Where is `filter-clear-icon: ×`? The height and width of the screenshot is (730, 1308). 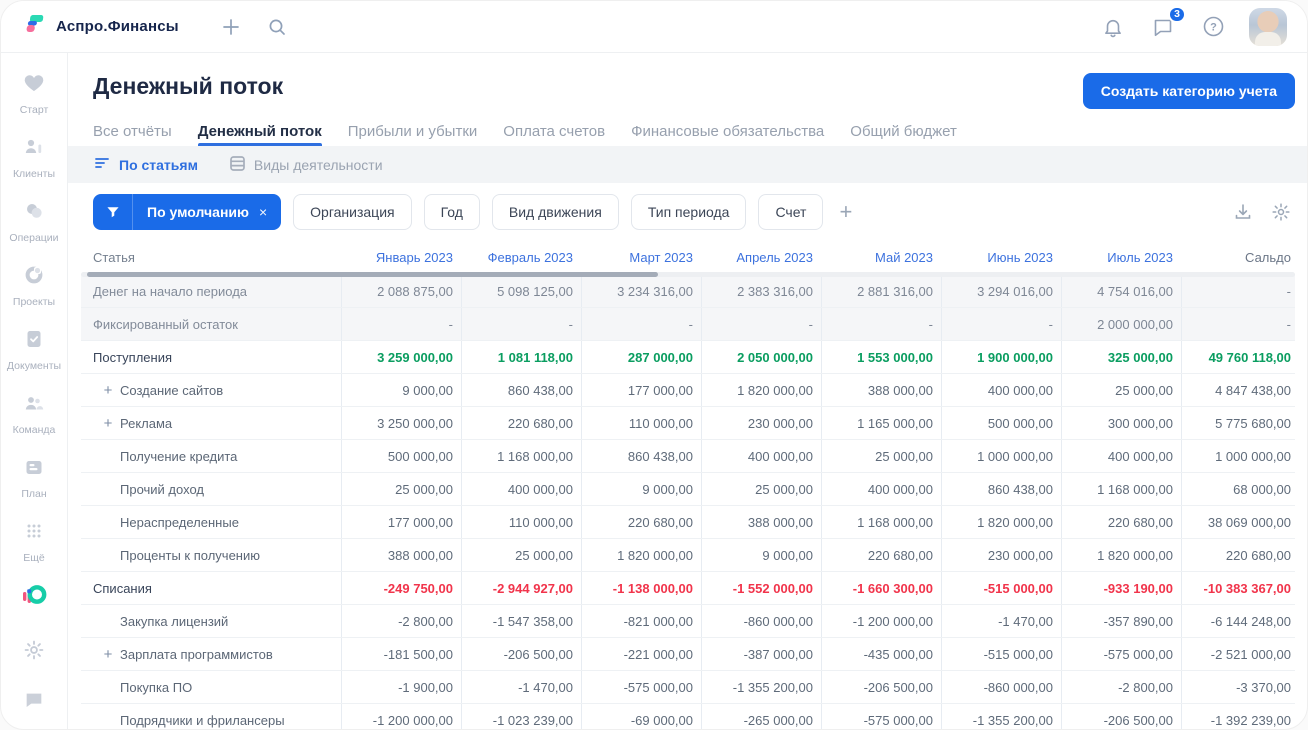
filter-clear-icon: × is located at coordinates (270, 212).